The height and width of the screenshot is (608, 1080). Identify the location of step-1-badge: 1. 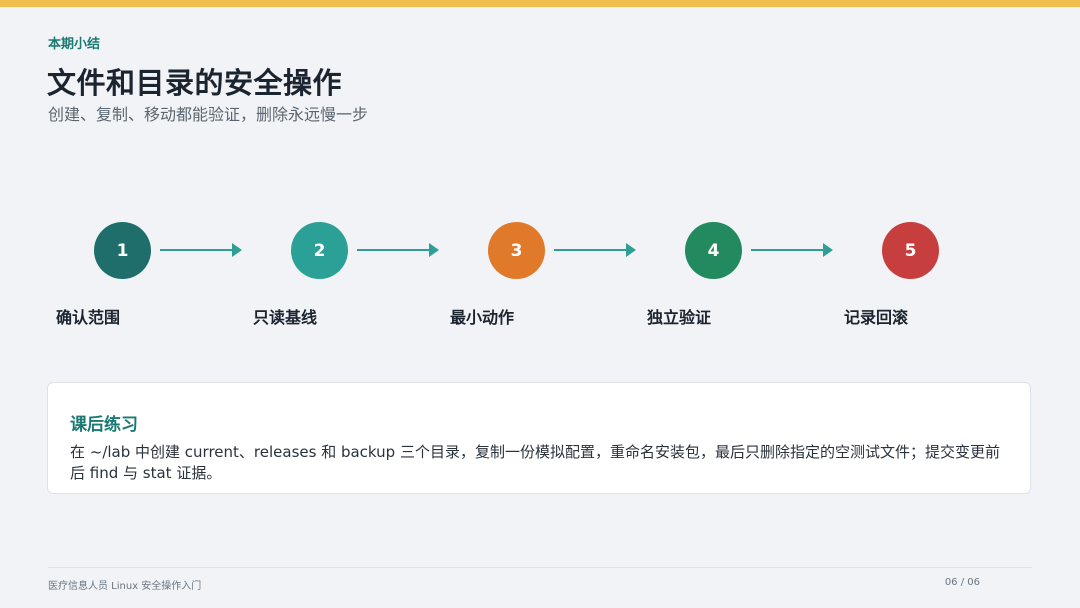
(122, 250).